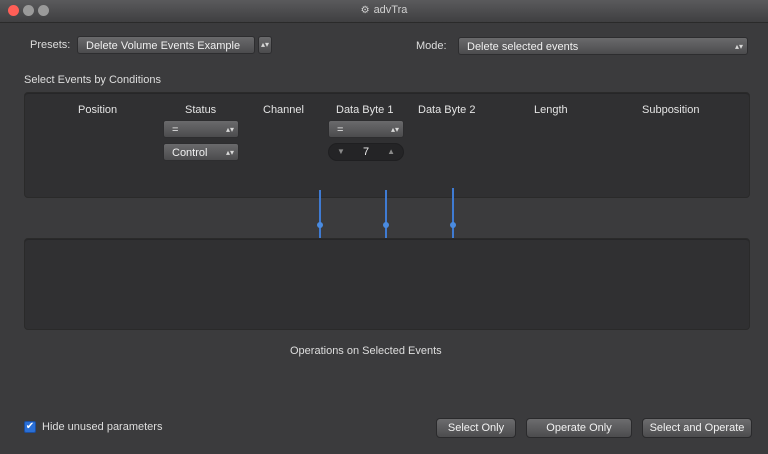 The image size is (768, 454). I want to click on status-condition-popup: = ▴▾, so click(201, 129).